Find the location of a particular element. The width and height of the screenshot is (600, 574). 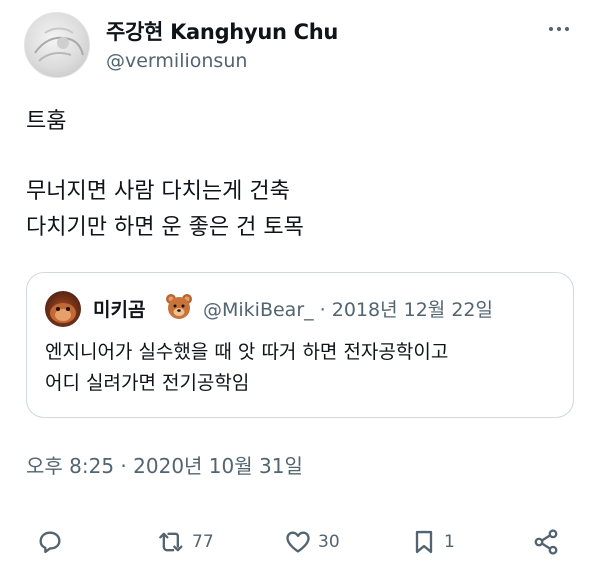

action-bar: 77 30 1 is located at coordinates (300, 542).